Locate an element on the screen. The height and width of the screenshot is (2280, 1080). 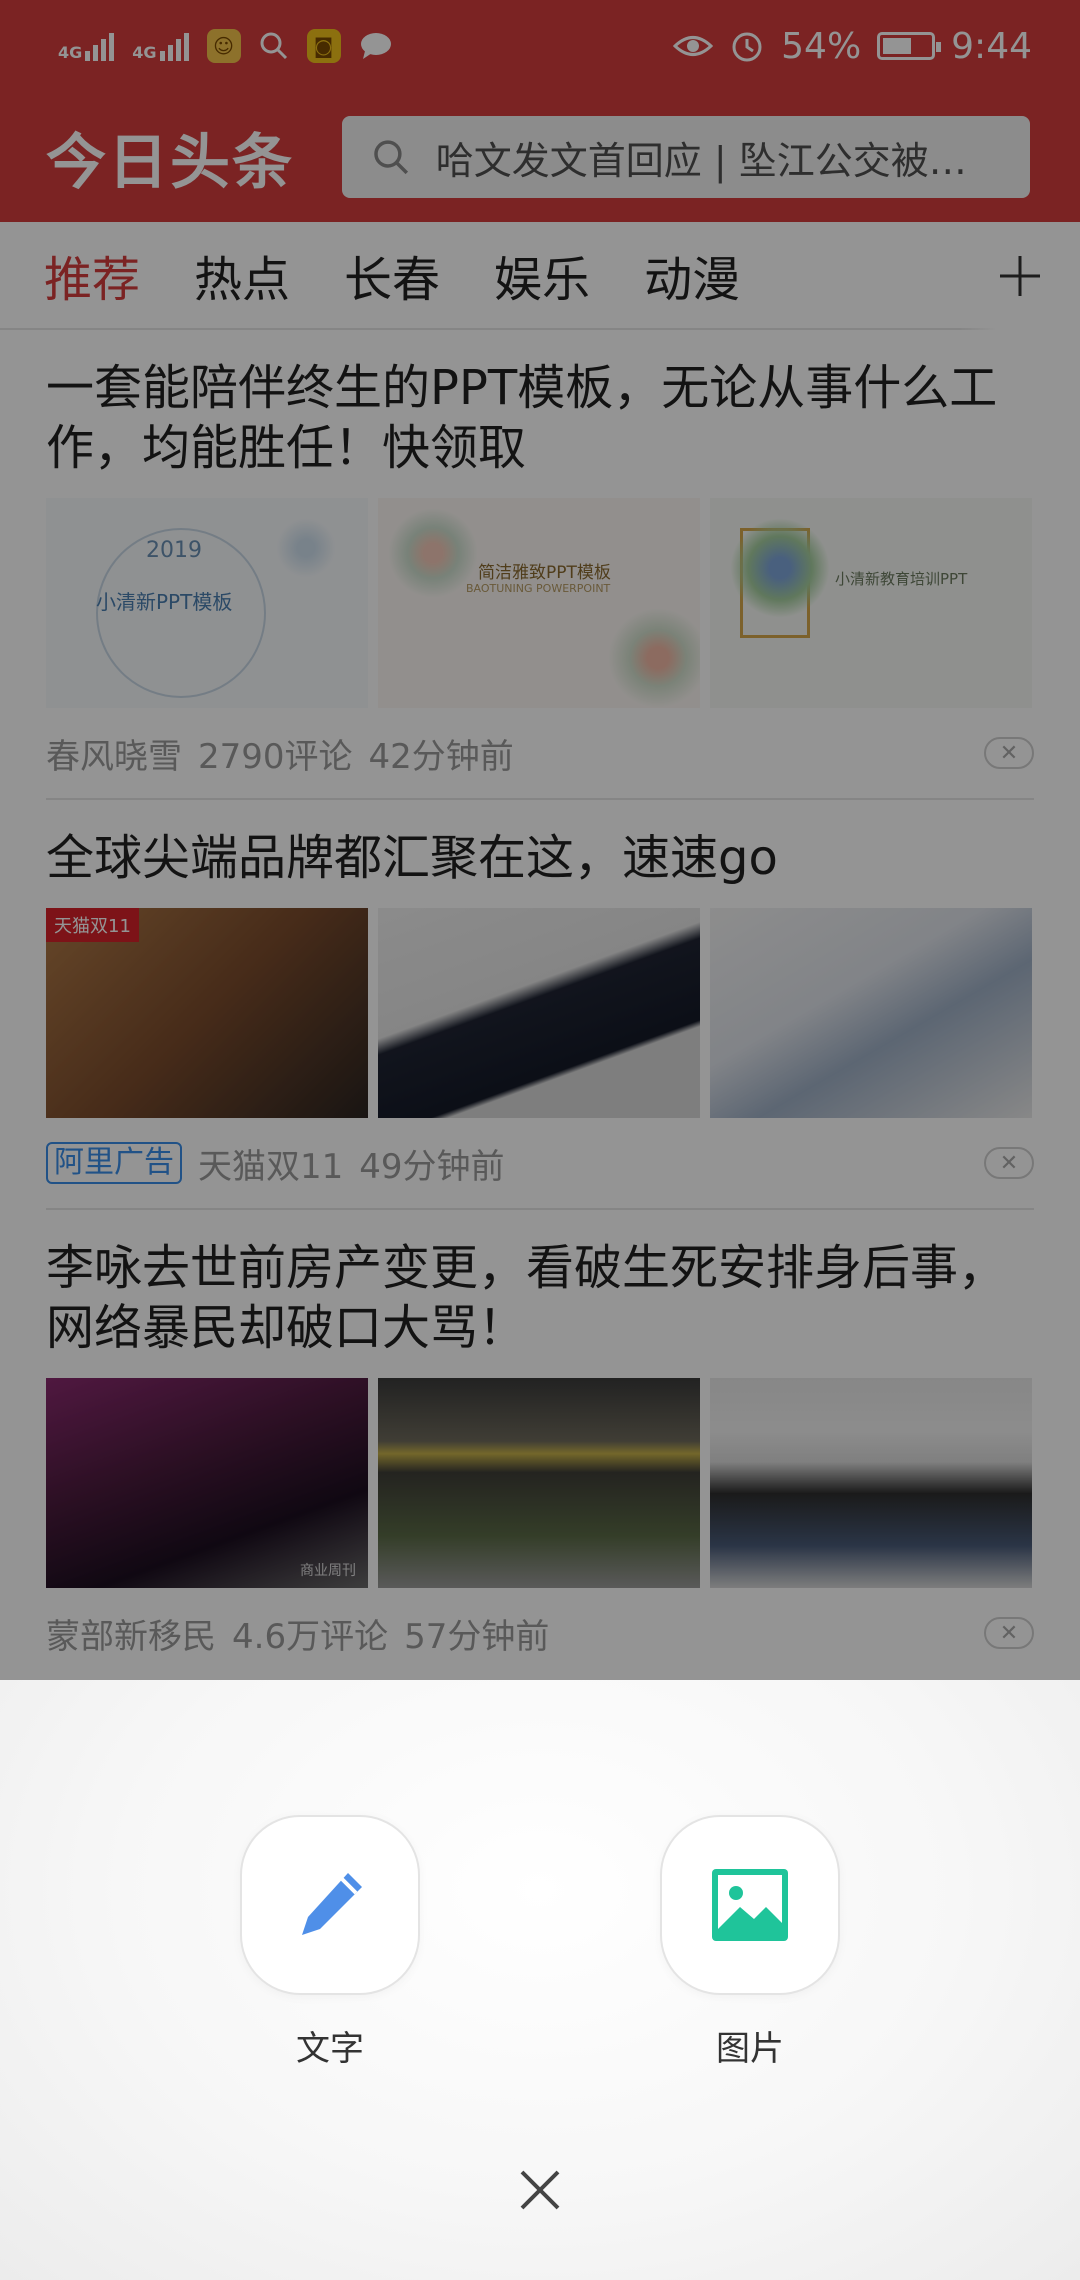
text-post-option: 文字 is located at coordinates (330, 1942).